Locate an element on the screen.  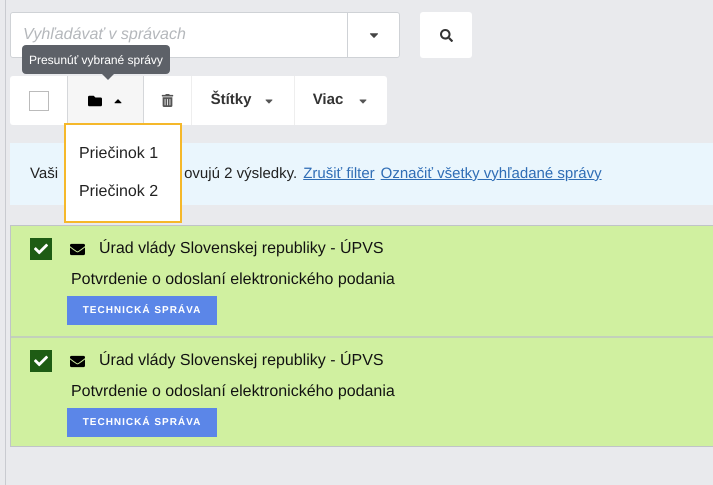
info-text: Vaši is located at coordinates (44, 174).